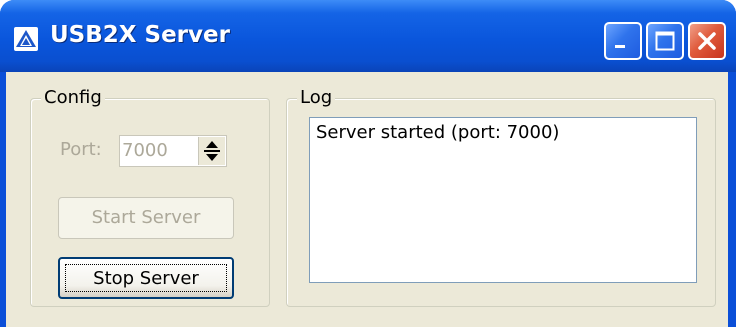 The width and height of the screenshot is (736, 327). I want to click on close-button, so click(707, 41).